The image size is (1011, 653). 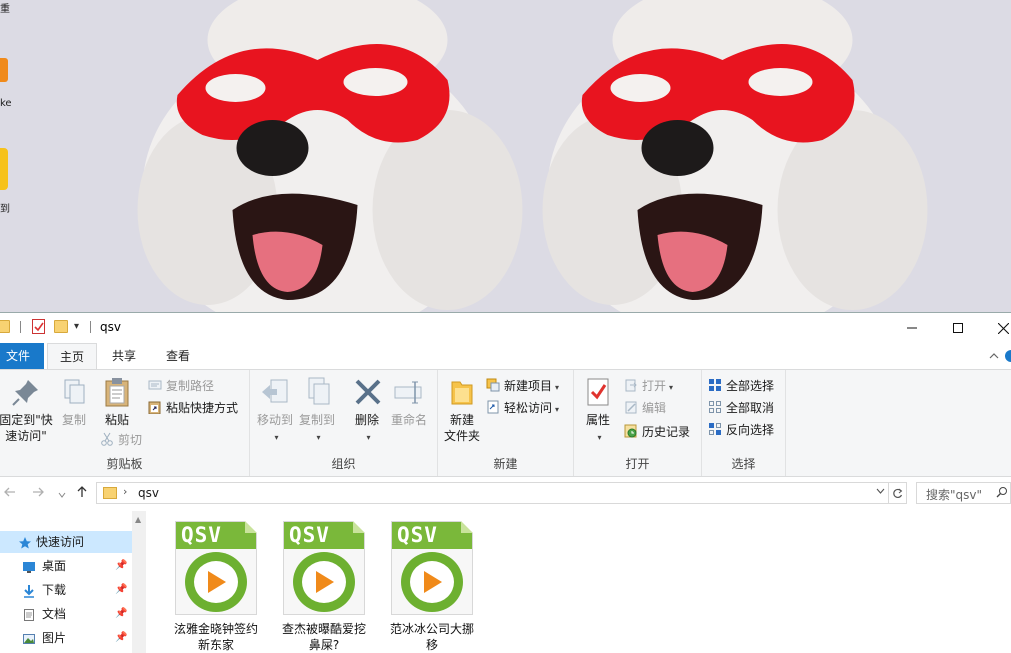 I want to click on navigation-pane: 快速访问 桌面 📌 下载 📌 文档 📌 图片 📌 ▲, so click(x=73, y=582).